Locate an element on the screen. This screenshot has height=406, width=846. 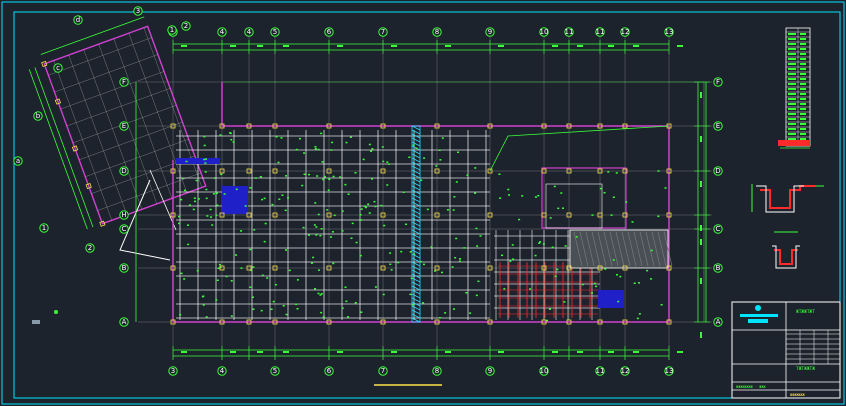
axis-bubble-left: E is located at coordinates (124, 126).